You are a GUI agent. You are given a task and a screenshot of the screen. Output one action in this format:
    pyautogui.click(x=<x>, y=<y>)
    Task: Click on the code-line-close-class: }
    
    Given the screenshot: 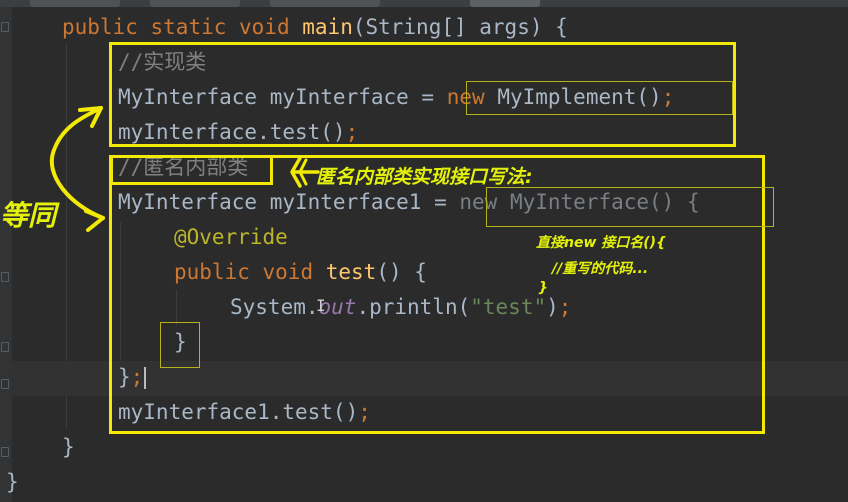 What is the action you would take?
    pyautogui.click(x=12, y=482)
    